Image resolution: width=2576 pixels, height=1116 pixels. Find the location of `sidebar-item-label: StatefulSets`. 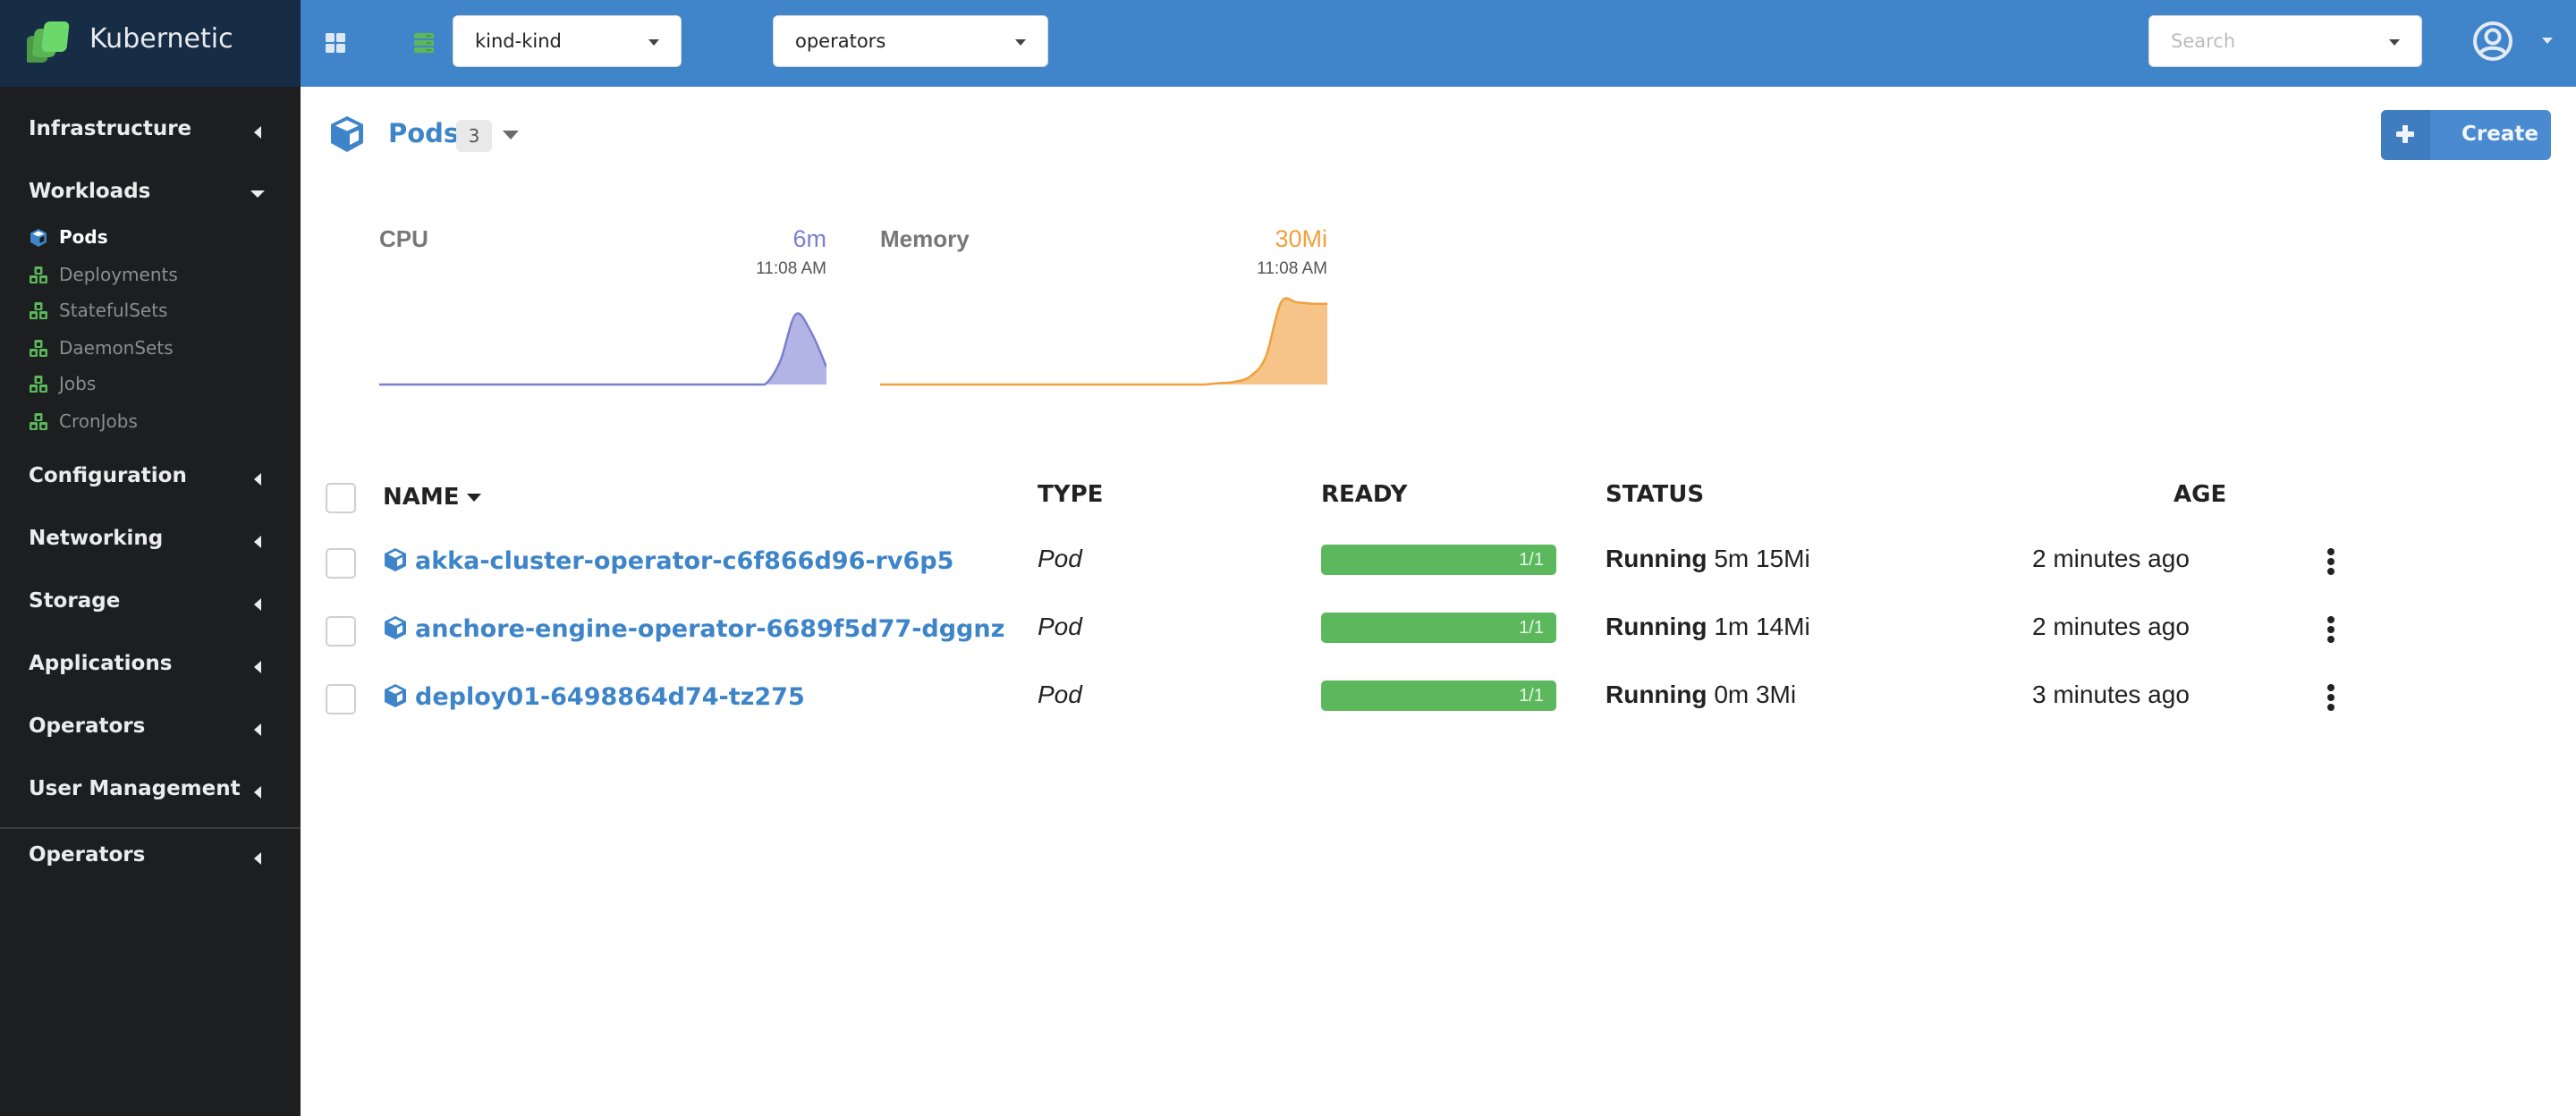

sidebar-item-label: StatefulSets is located at coordinates (113, 310).